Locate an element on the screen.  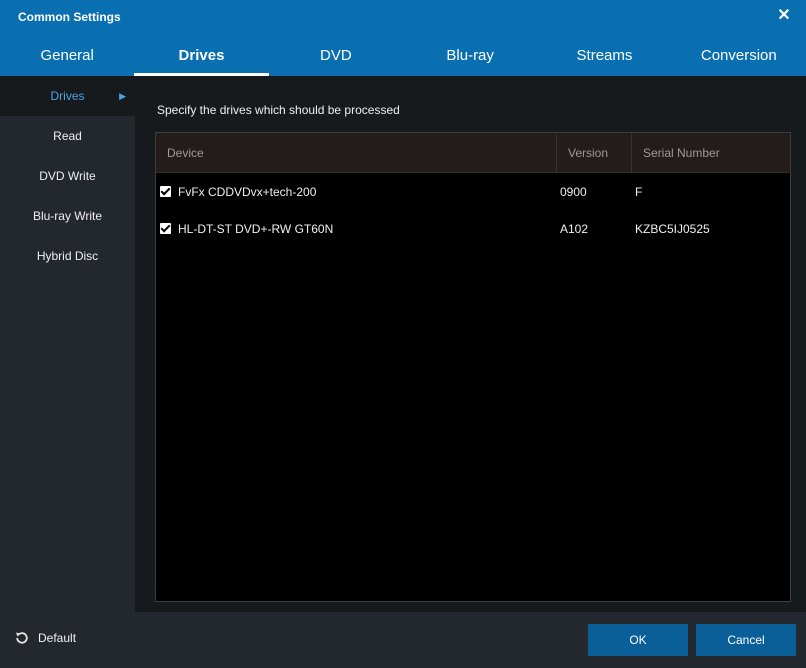
tab-dvd: DVD is located at coordinates (336, 58).